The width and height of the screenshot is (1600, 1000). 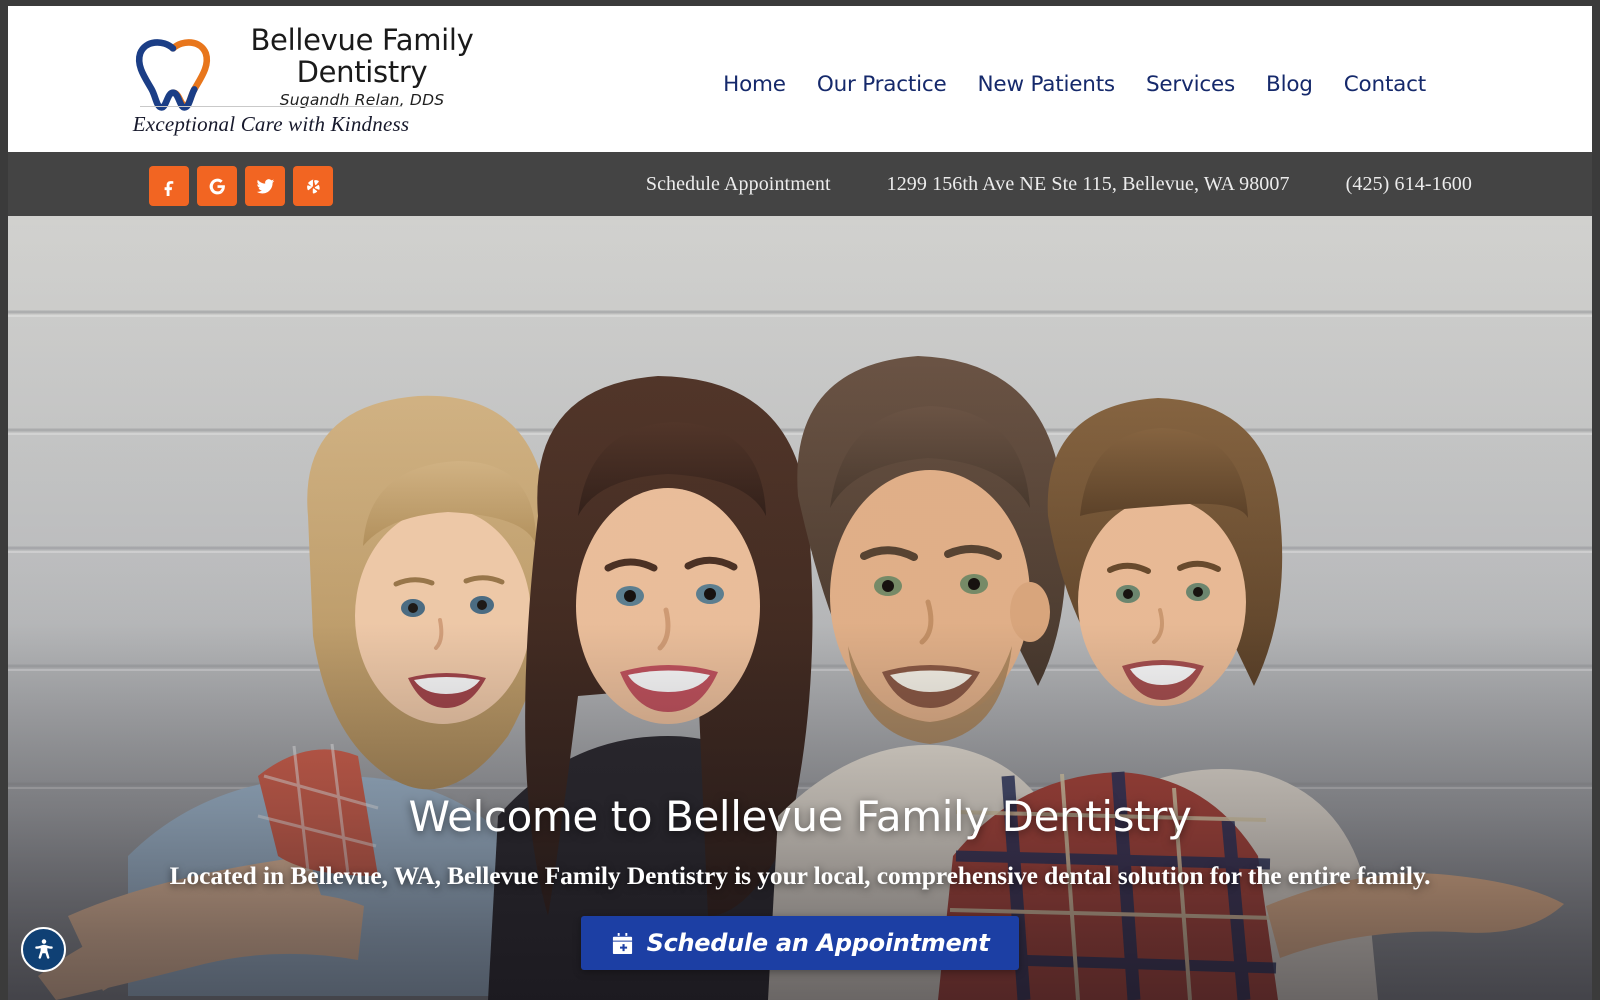 What do you see at coordinates (217, 186) in the screenshot?
I see `google-icon` at bounding box center [217, 186].